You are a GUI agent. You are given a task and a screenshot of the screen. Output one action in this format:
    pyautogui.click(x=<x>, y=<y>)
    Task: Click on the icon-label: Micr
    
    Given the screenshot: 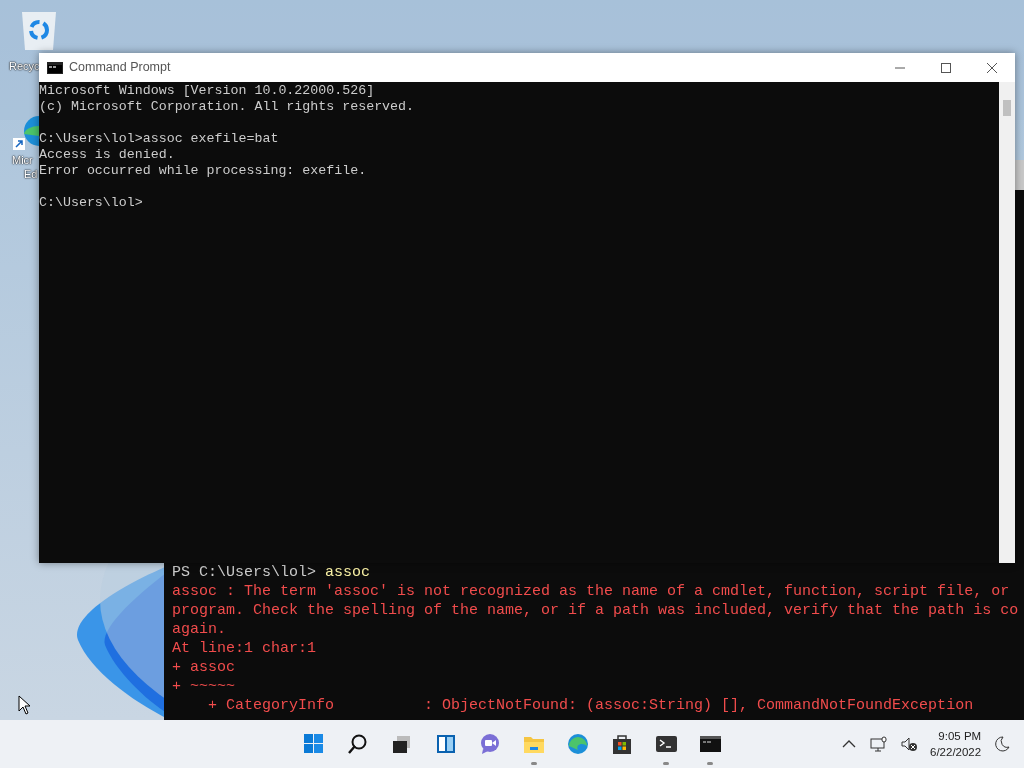 What is the action you would take?
    pyautogui.click(x=22, y=160)
    